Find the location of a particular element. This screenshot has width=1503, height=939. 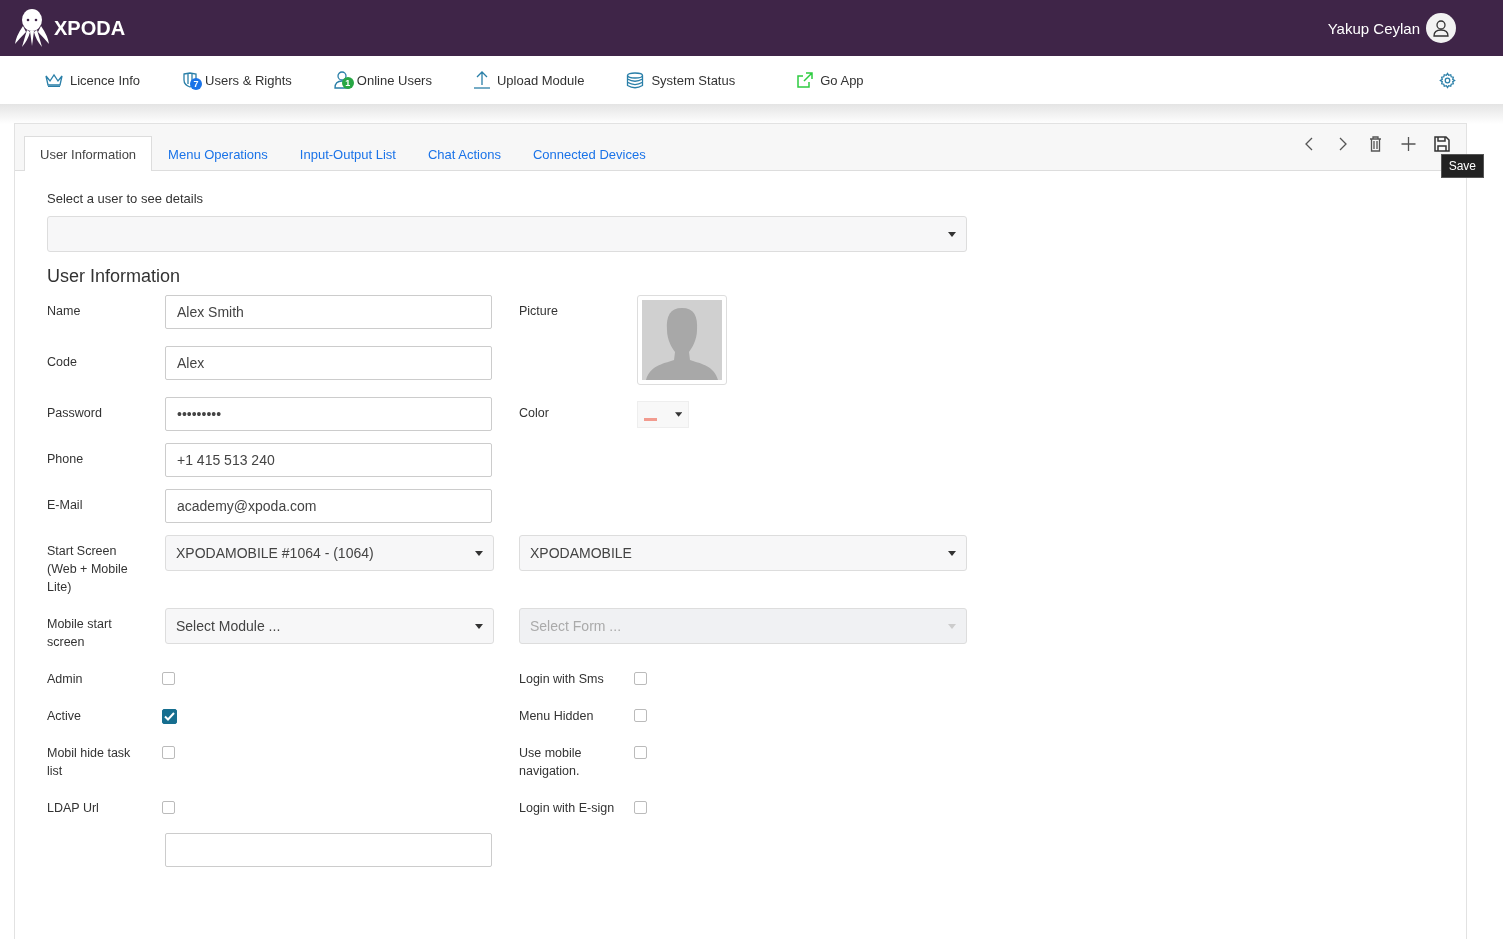

field-label: Active is located at coordinates (65, 716).